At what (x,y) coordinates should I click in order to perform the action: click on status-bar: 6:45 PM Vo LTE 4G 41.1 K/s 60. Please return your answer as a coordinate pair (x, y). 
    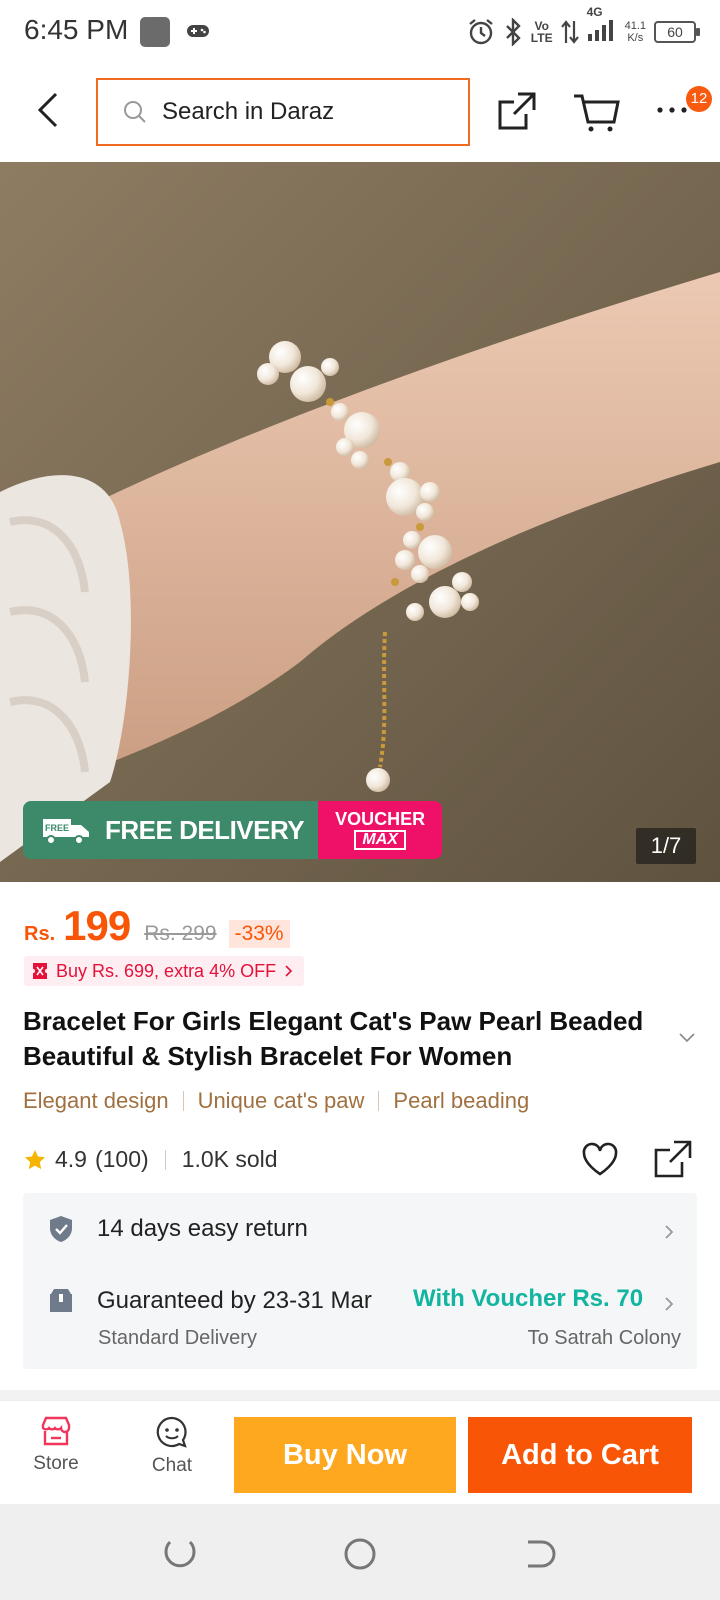
    Looking at the image, I should click on (360, 32).